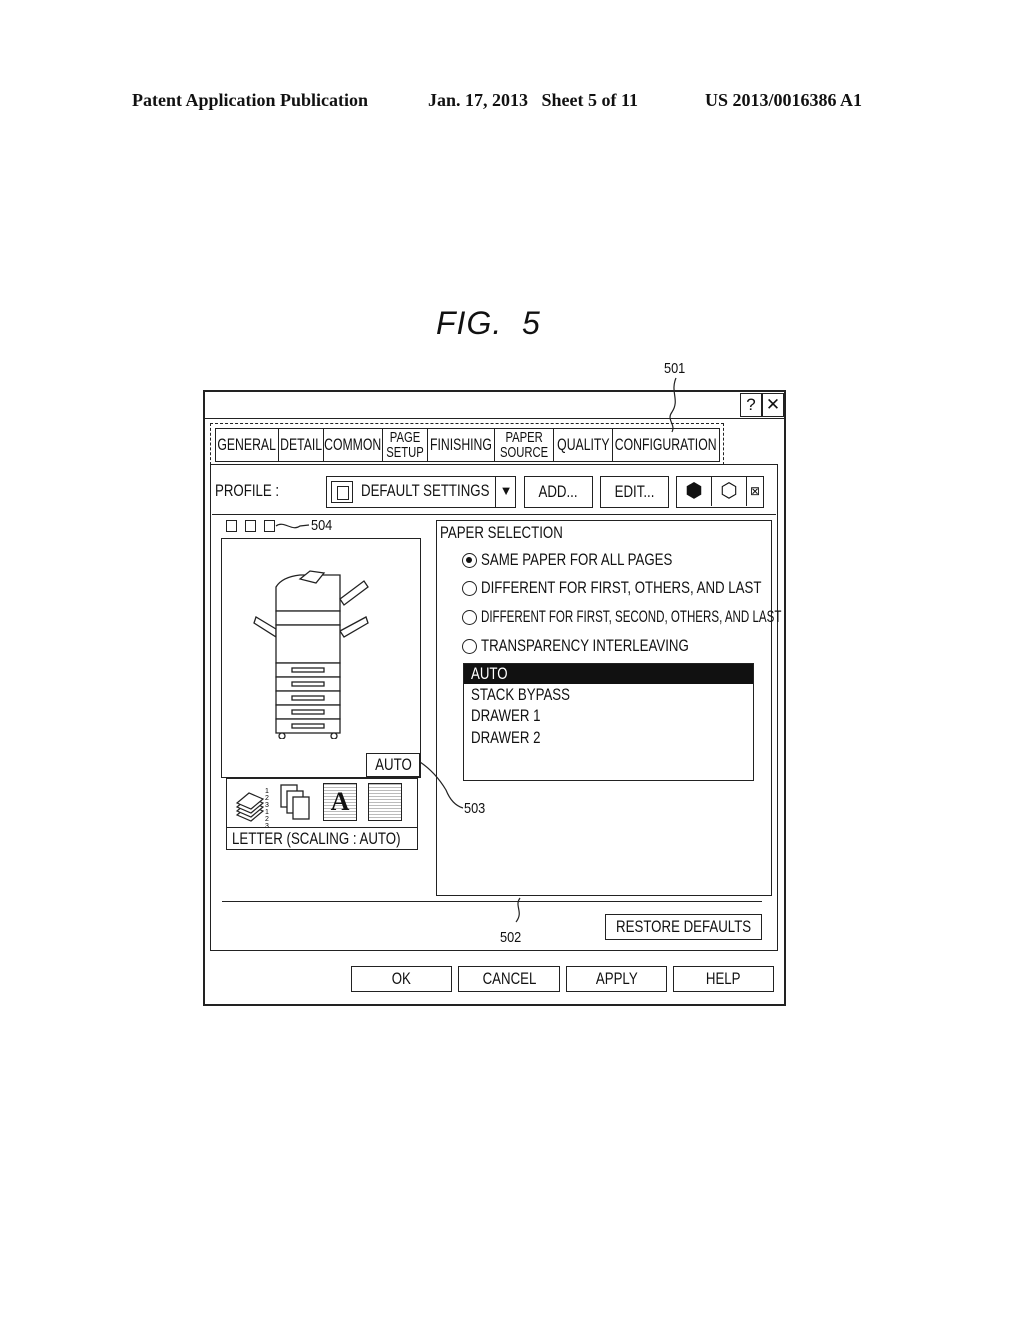 This screenshot has width=1024, height=1320. Describe the element at coordinates (773, 405) in the screenshot. I see `close-button: ✕` at that location.